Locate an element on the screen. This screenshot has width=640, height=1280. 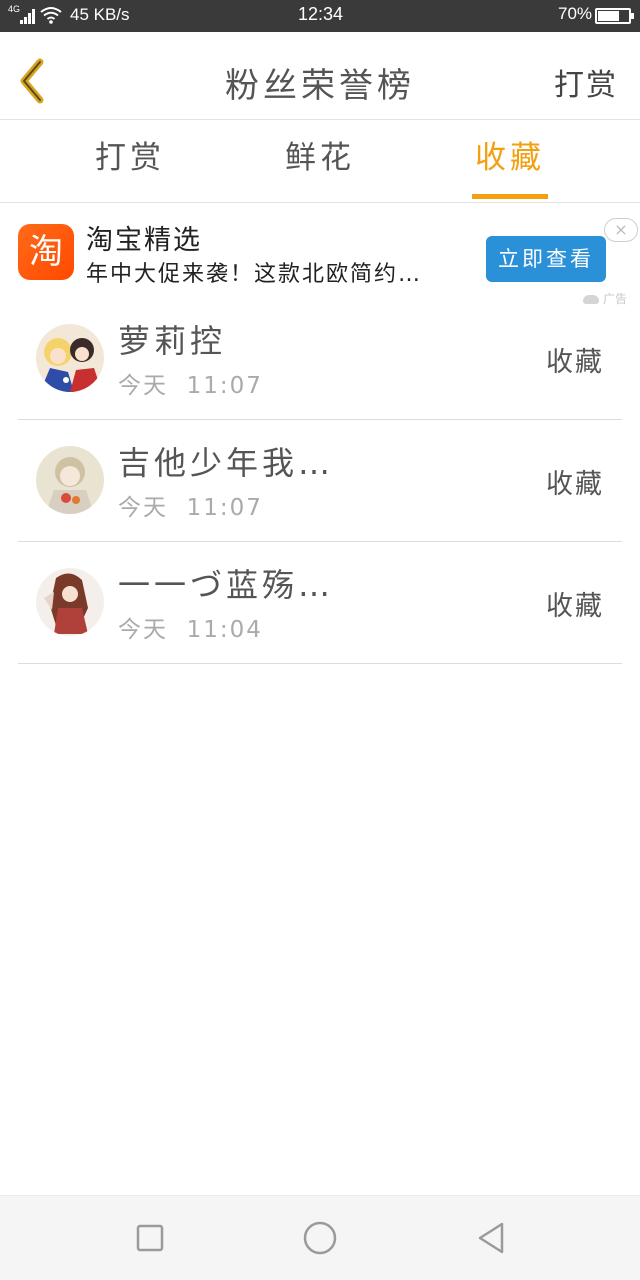
tip-button: 打赏 is located at coordinates (586, 82).